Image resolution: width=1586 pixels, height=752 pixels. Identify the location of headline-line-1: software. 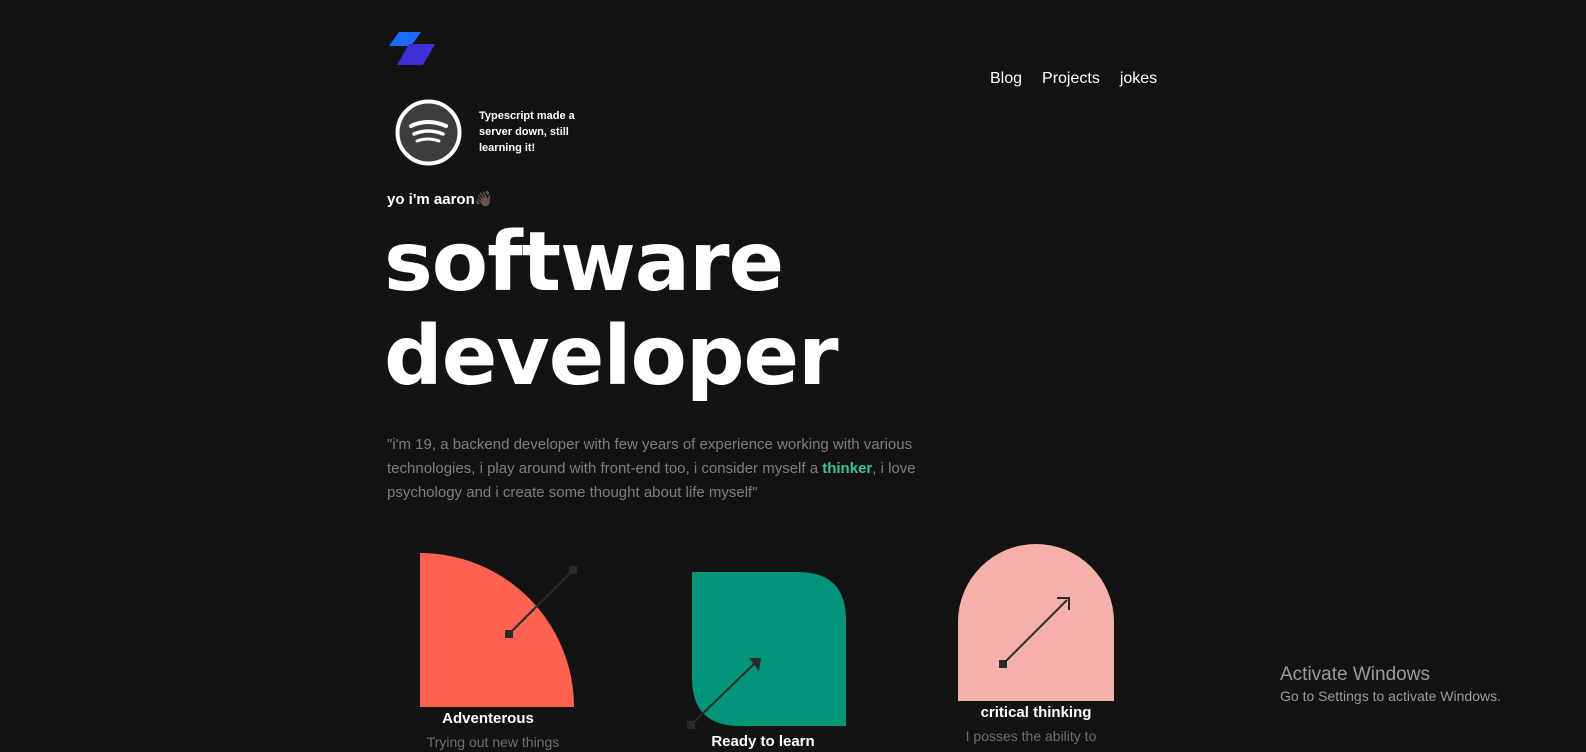
(584, 262).